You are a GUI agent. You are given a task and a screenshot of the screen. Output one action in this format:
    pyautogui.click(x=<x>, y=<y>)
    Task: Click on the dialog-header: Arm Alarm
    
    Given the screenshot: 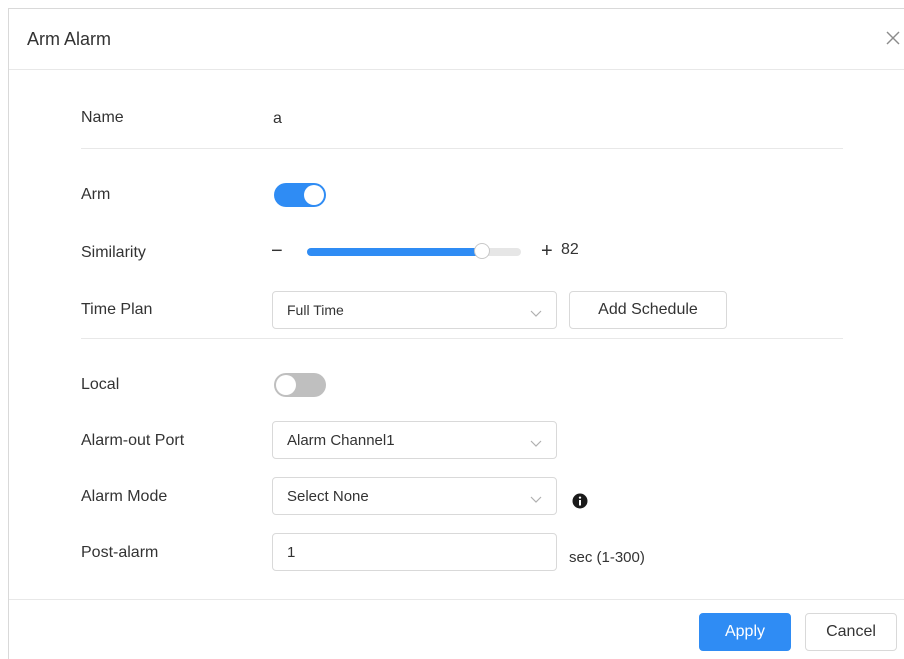 What is the action you would take?
    pyautogui.click(x=456, y=39)
    